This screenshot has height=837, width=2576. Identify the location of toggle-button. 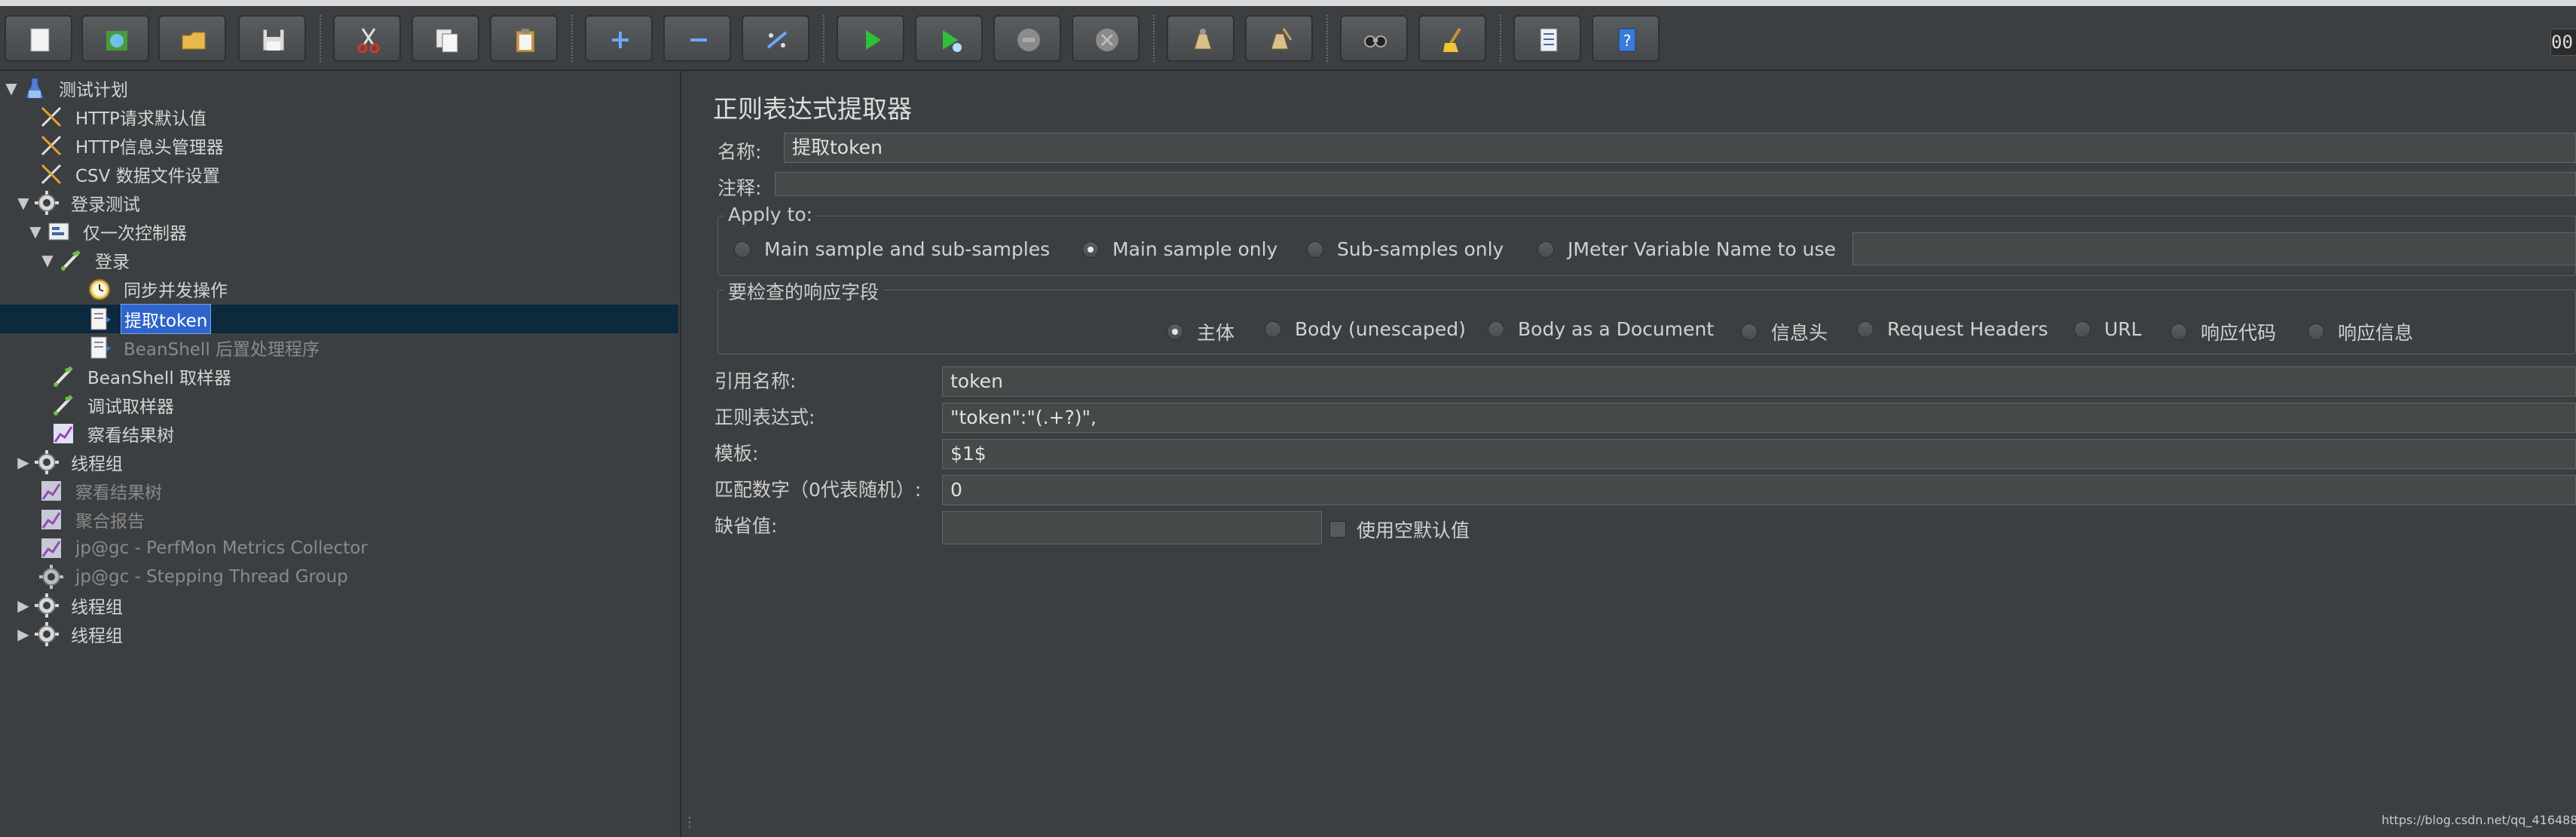
(775, 38).